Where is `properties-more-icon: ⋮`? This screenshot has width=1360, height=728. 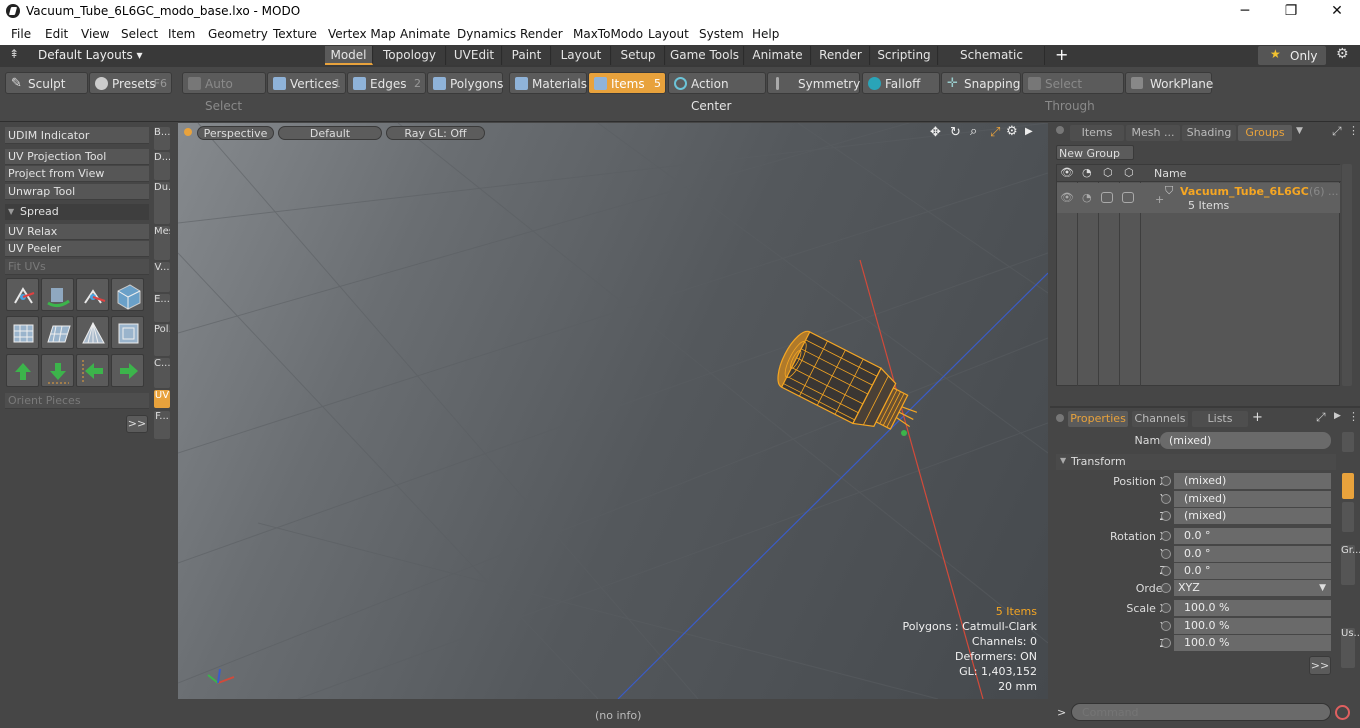 properties-more-icon: ⋮ is located at coordinates (1353, 416).